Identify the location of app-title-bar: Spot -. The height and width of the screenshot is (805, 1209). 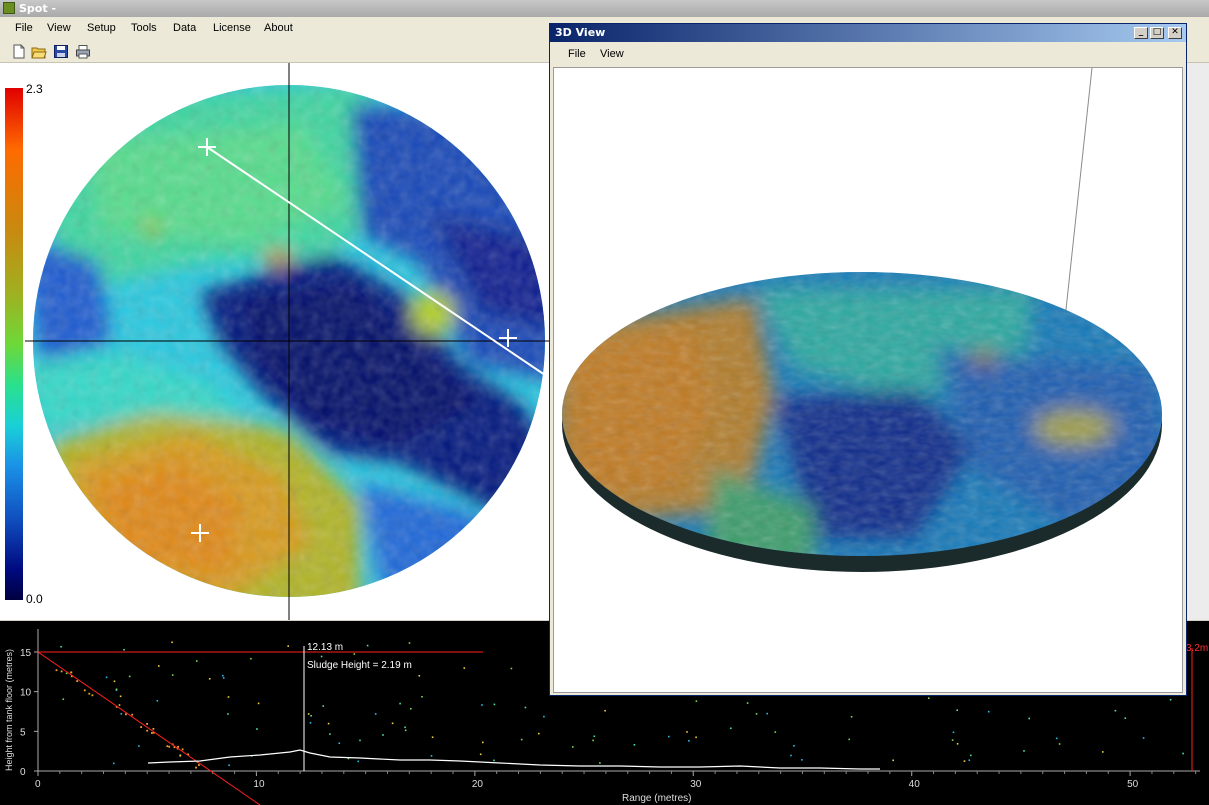
(604, 8).